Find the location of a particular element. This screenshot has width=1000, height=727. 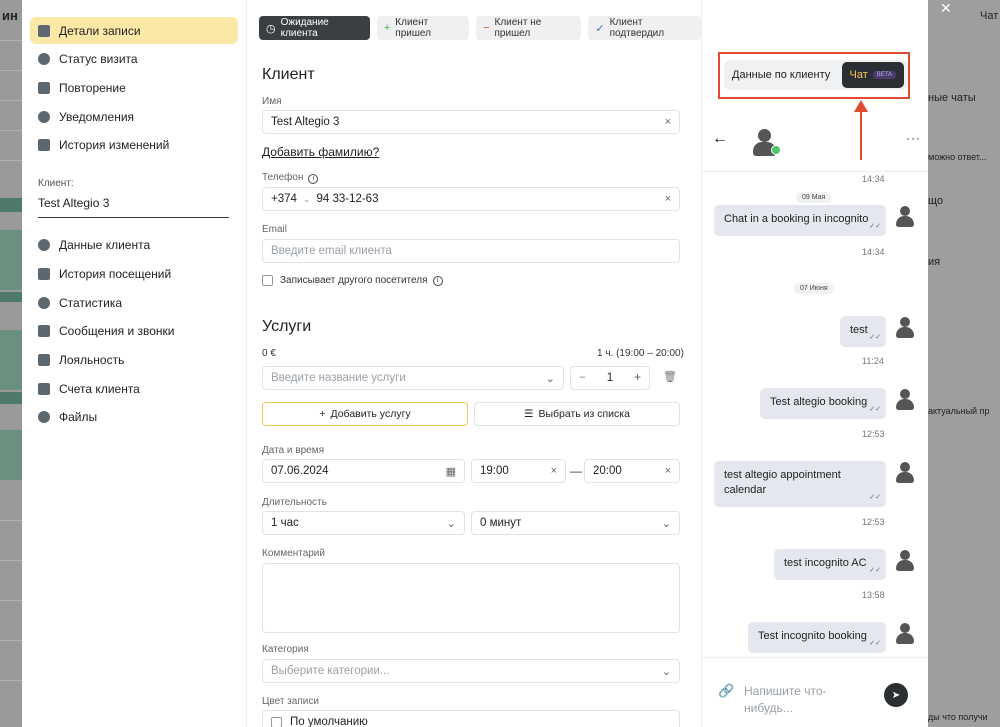

comment-label: Комментарий is located at coordinates (293, 553).